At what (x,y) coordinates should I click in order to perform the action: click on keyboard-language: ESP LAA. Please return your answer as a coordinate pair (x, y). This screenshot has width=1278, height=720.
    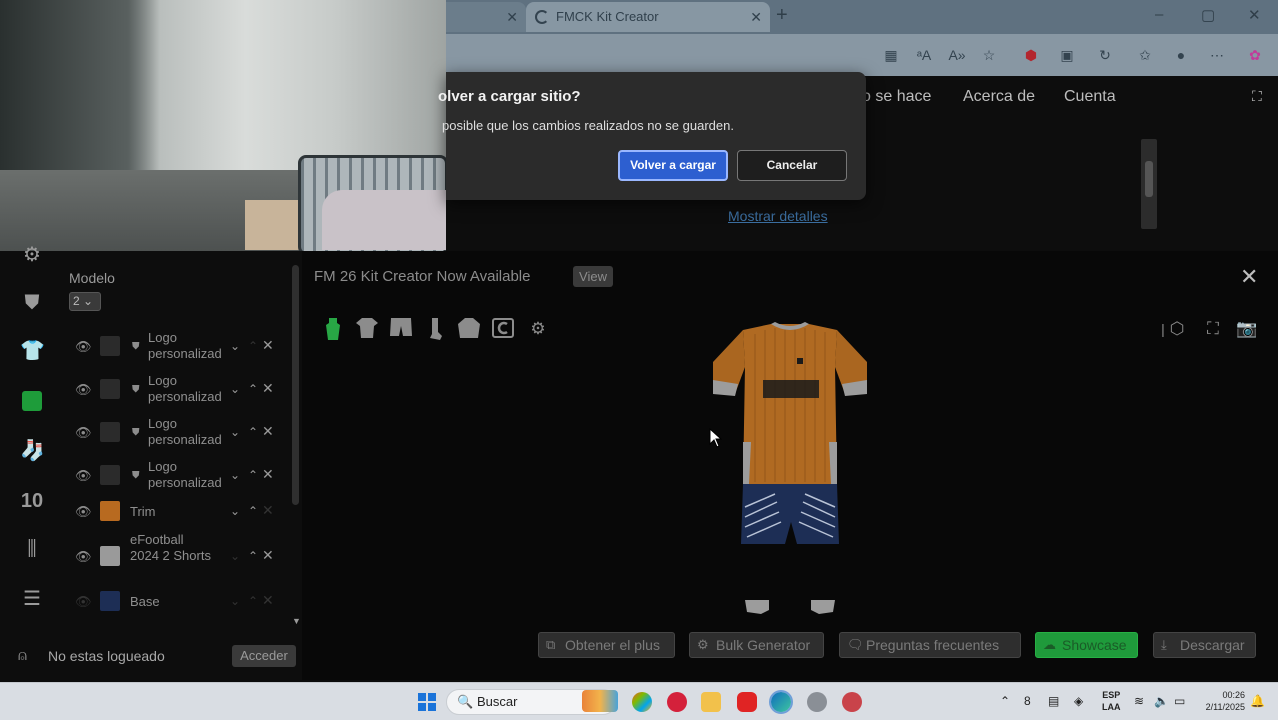
    Looking at the image, I should click on (1111, 701).